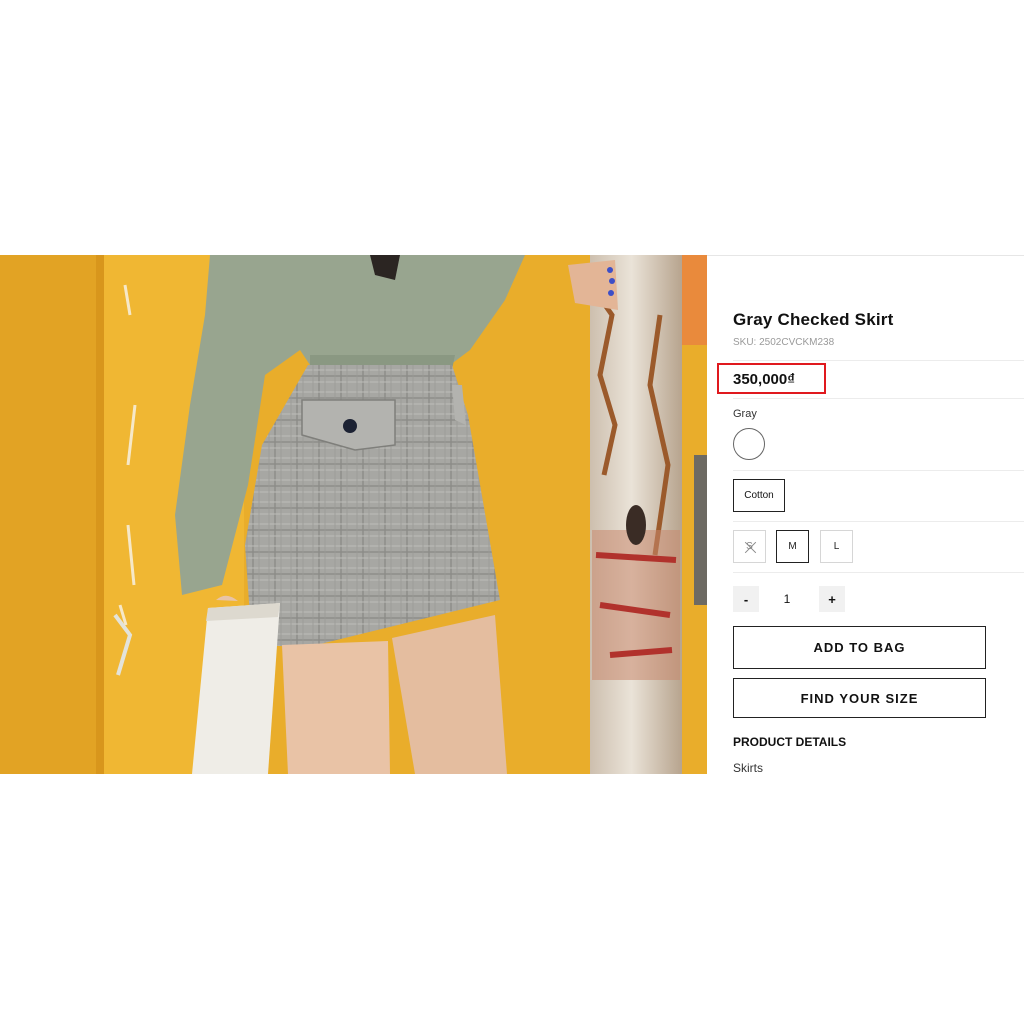  I want to click on color-swatch-gray, so click(749, 444).